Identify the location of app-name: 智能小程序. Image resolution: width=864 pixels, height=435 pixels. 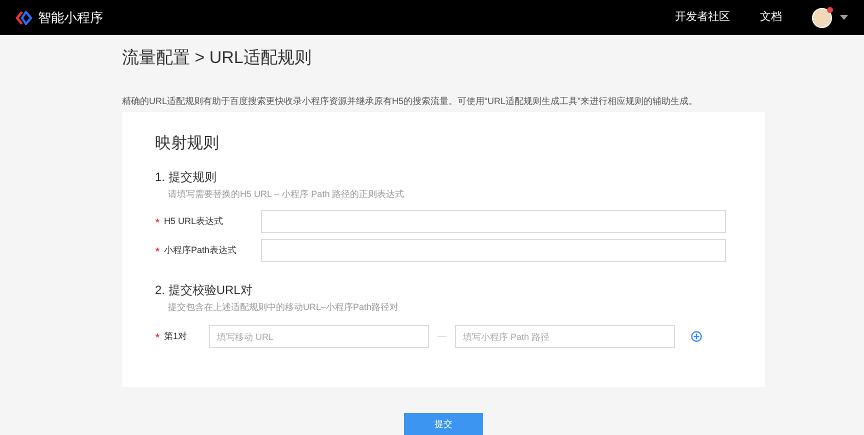
(70, 17).